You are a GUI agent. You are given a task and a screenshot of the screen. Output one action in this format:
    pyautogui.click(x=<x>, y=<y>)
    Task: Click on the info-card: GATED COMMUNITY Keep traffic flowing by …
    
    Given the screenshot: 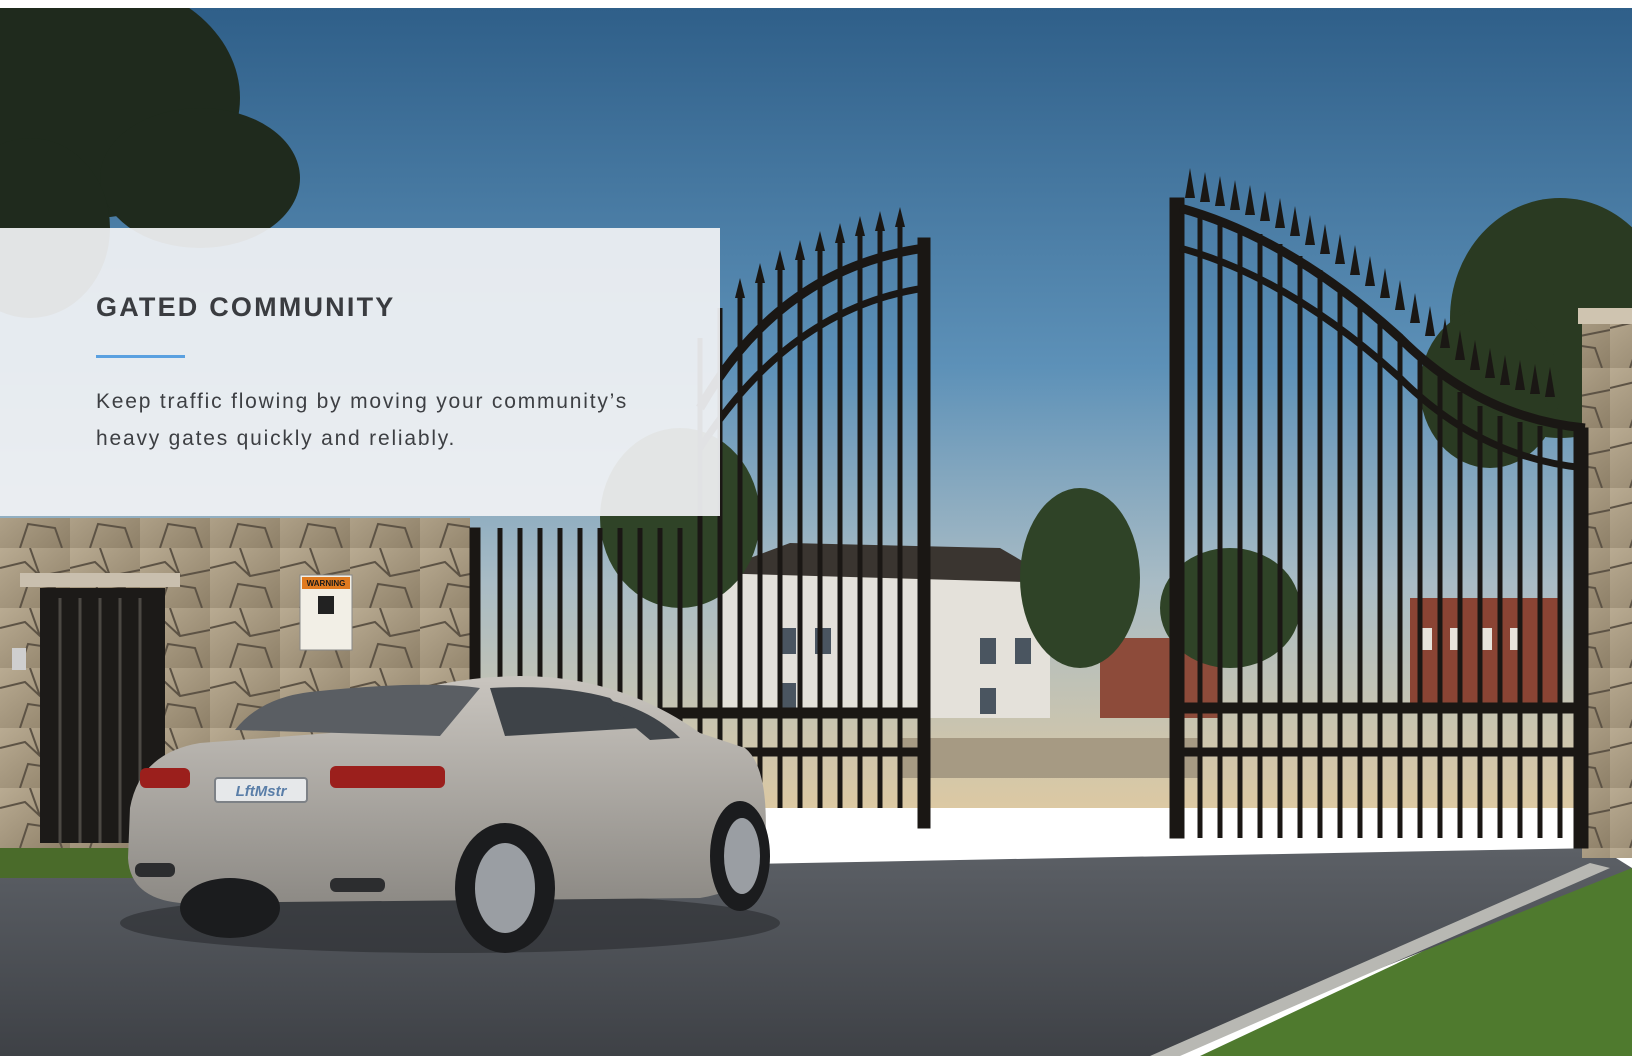 What is the action you would take?
    pyautogui.click(x=360, y=372)
    